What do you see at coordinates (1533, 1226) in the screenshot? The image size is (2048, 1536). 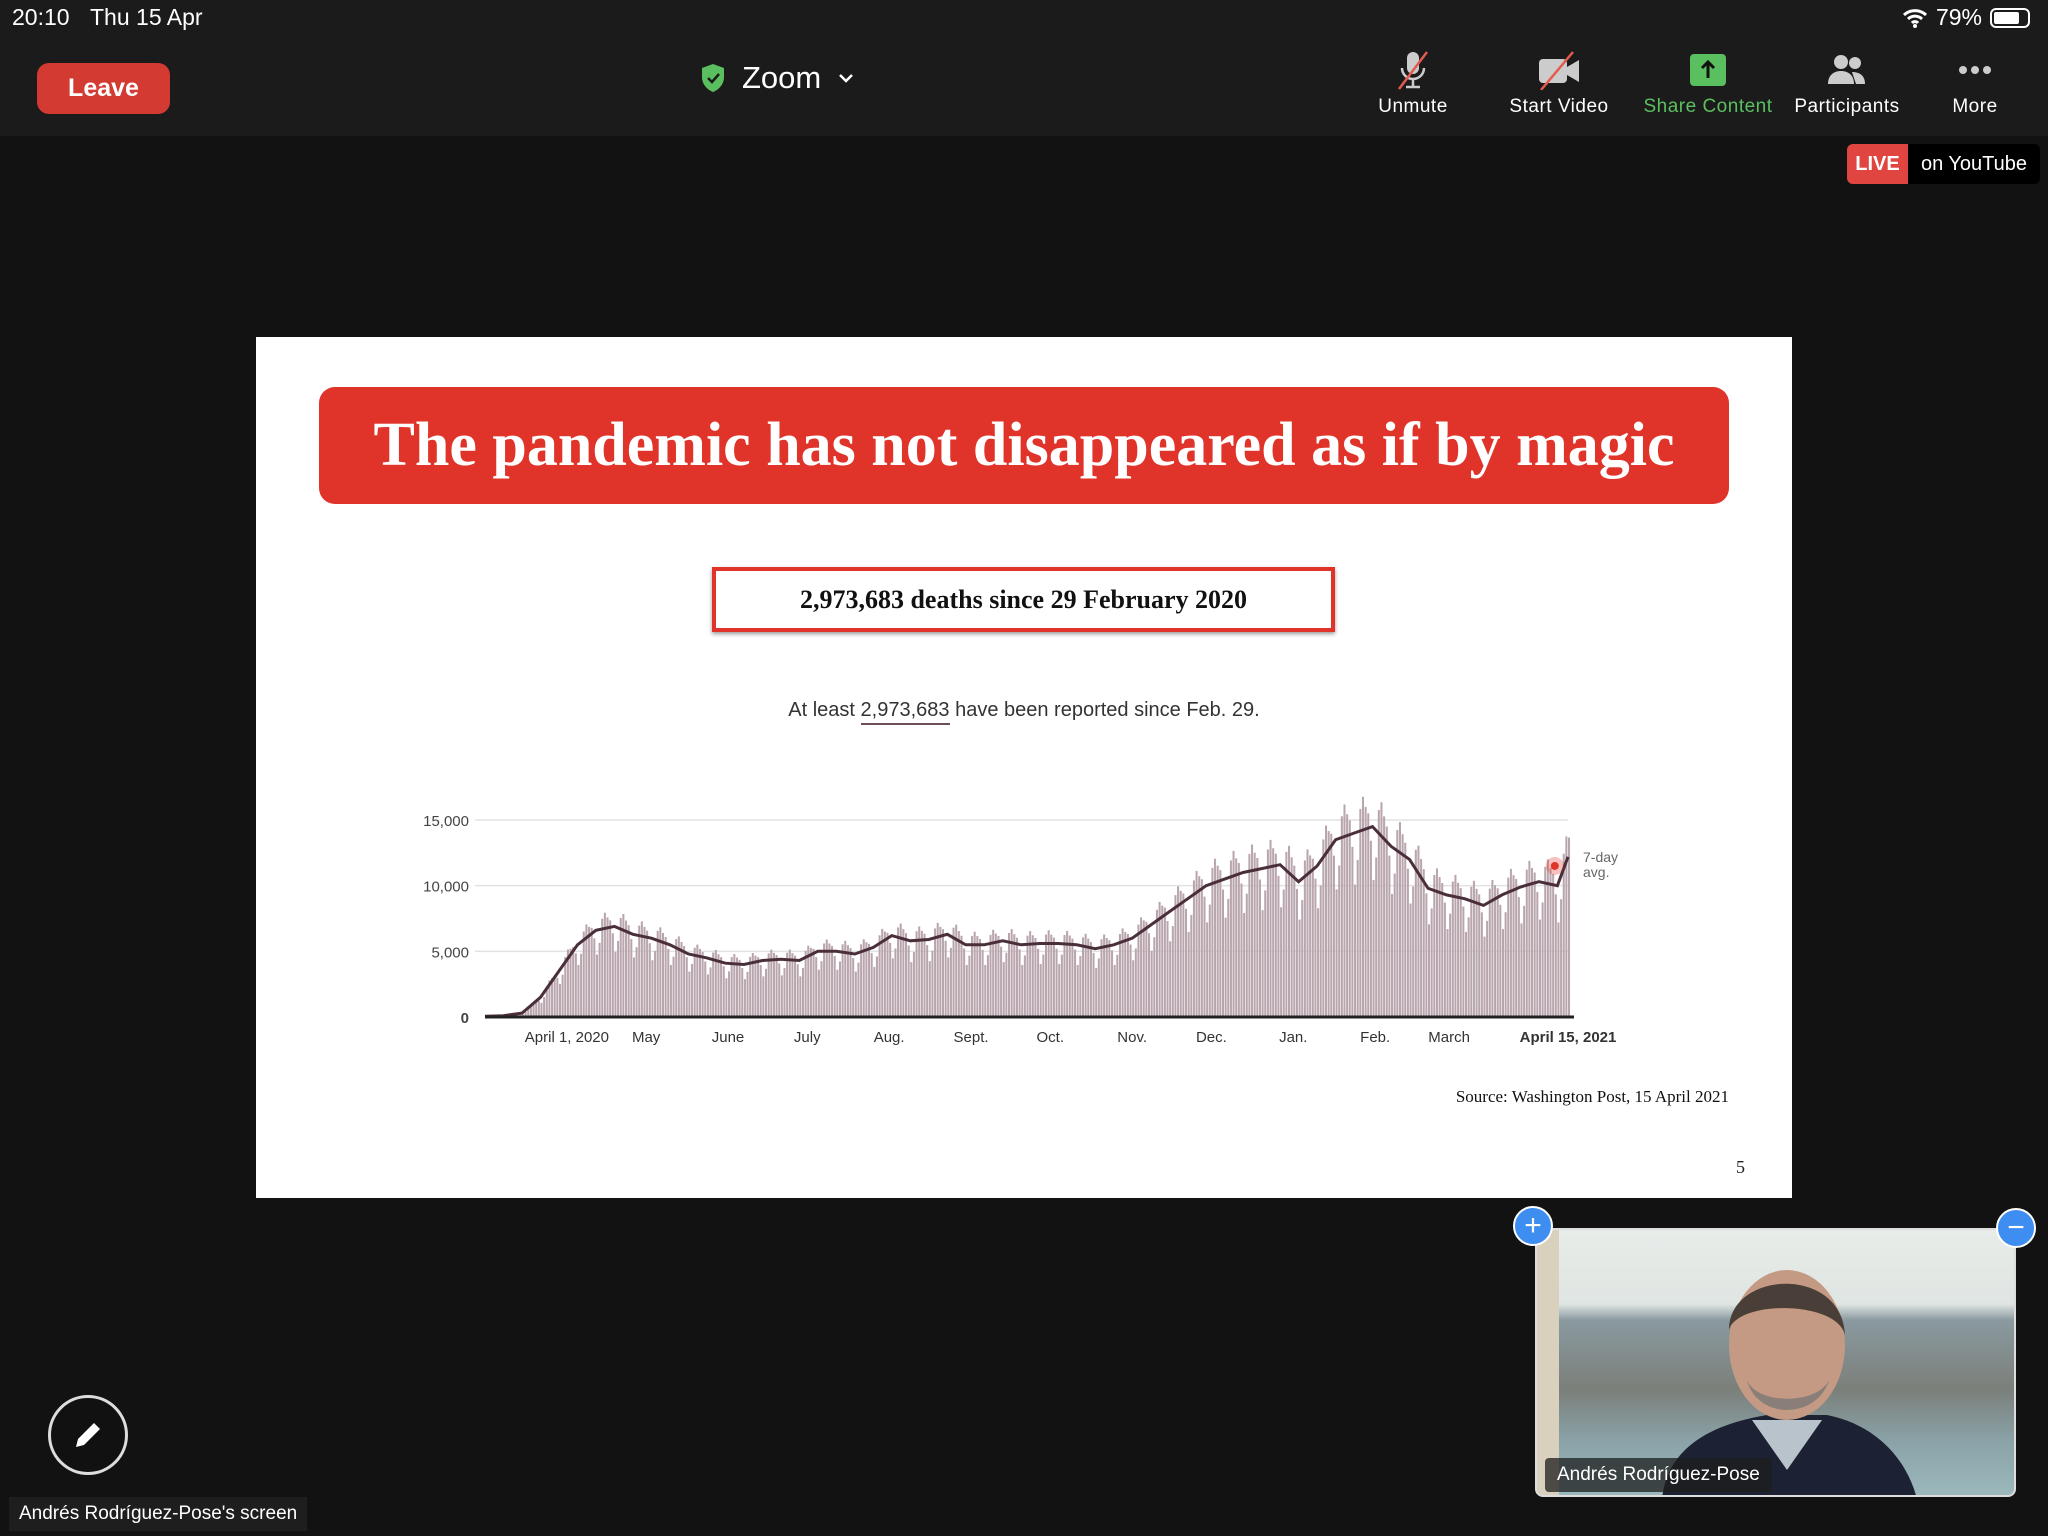 I see `zoom-in-button: +` at bounding box center [1533, 1226].